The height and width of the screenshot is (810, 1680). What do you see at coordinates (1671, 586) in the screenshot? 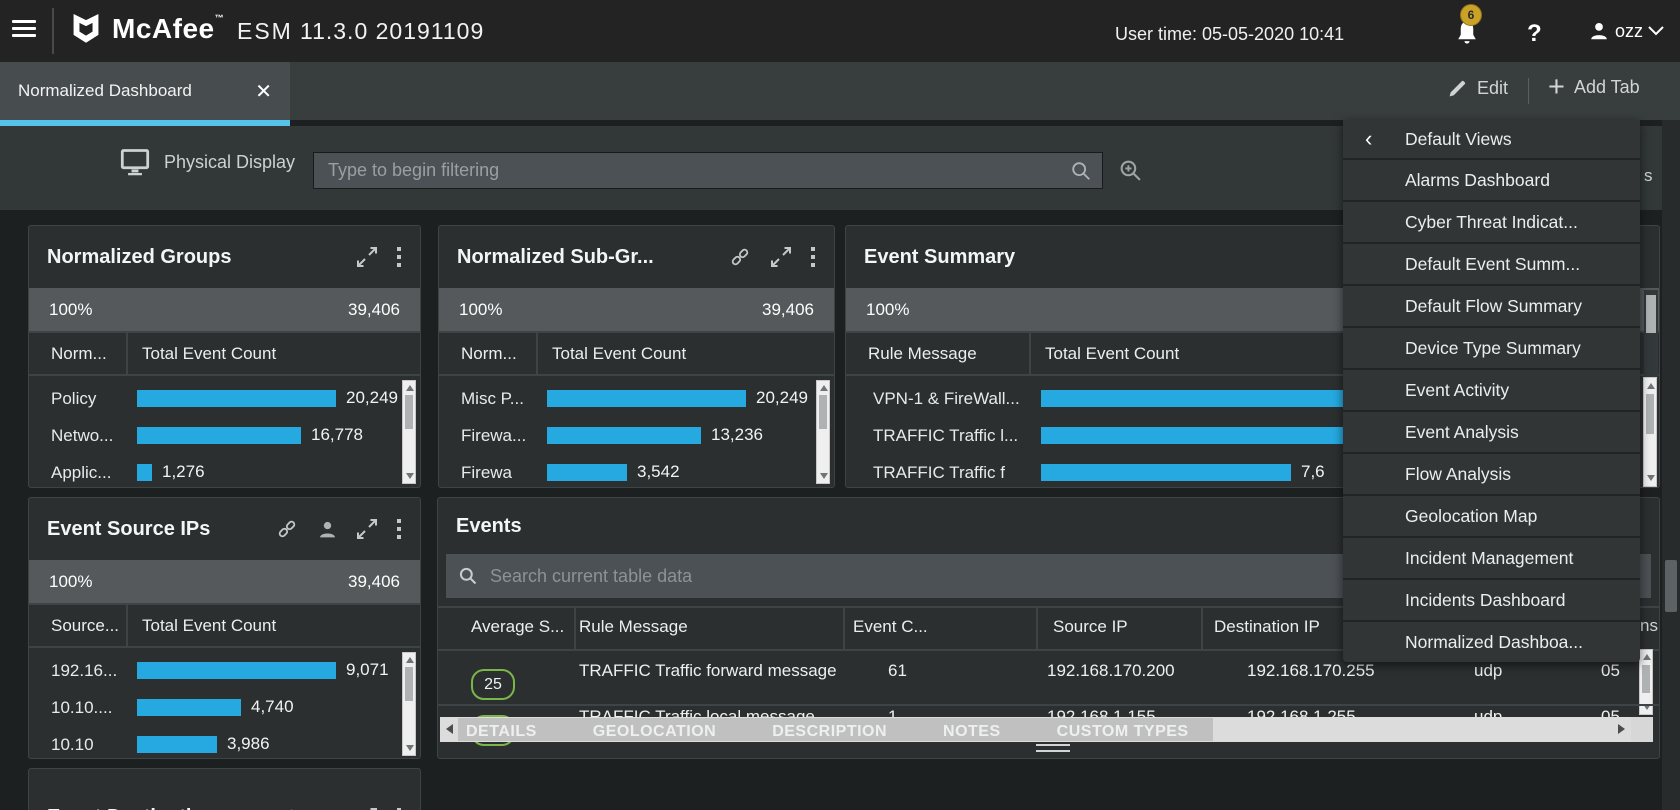
I see `page-scrollbar-thumb` at bounding box center [1671, 586].